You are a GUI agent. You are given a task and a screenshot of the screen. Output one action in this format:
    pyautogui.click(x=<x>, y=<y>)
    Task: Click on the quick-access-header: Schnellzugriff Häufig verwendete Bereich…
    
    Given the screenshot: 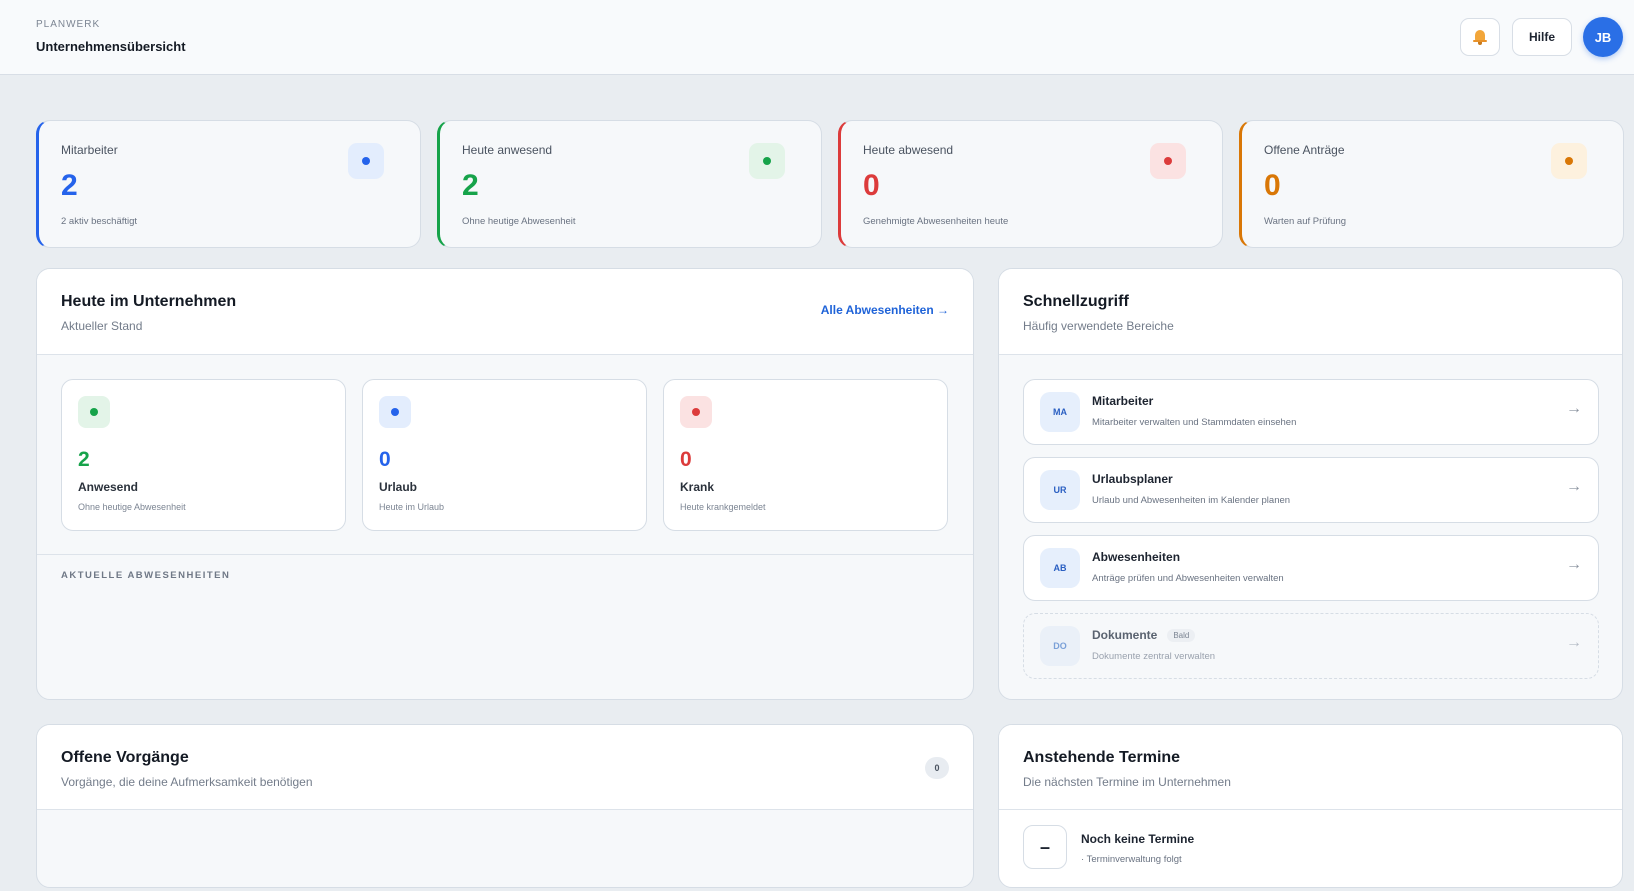 What is the action you would take?
    pyautogui.click(x=1310, y=312)
    